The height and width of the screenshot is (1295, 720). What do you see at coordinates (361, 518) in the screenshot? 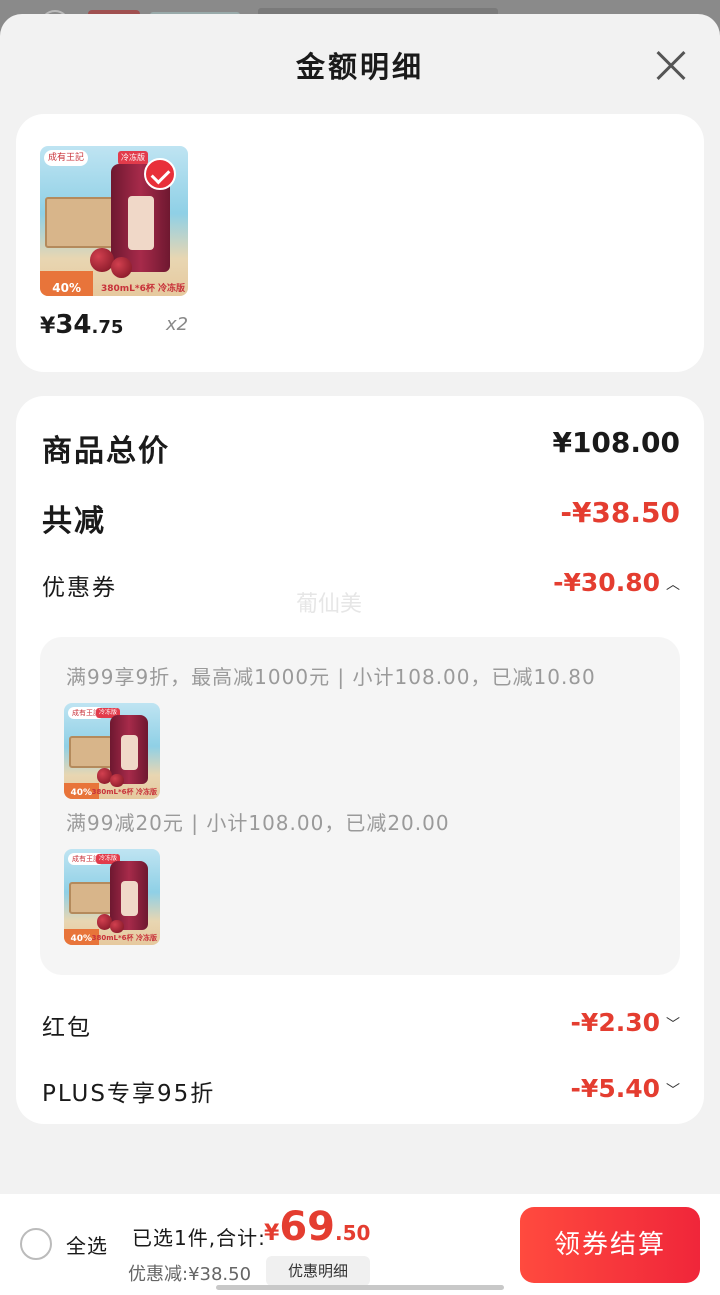
I see `reduce-row: 共减 -¥38.50` at bounding box center [361, 518].